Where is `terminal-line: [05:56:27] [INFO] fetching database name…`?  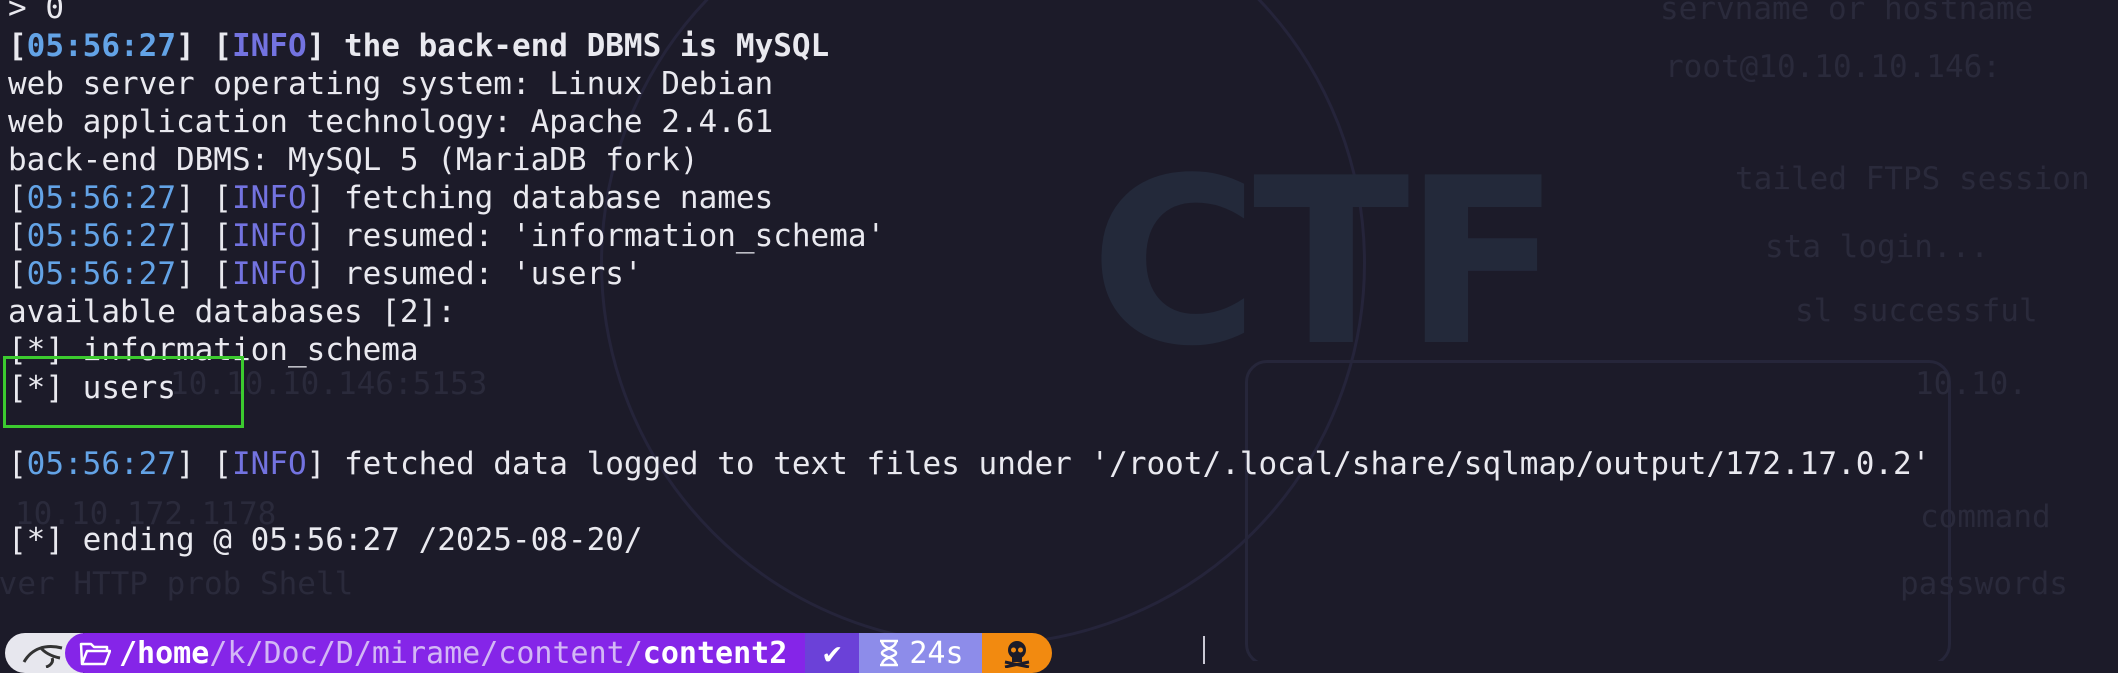
terminal-line: [05:56:27] [INFO] fetching database name… is located at coordinates (391, 198).